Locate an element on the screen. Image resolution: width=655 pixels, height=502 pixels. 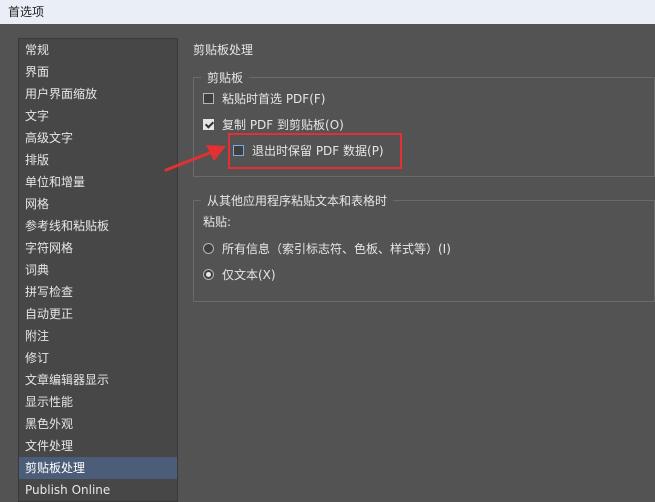
sidebar-item-notes: 附注 is located at coordinates (98, 336).